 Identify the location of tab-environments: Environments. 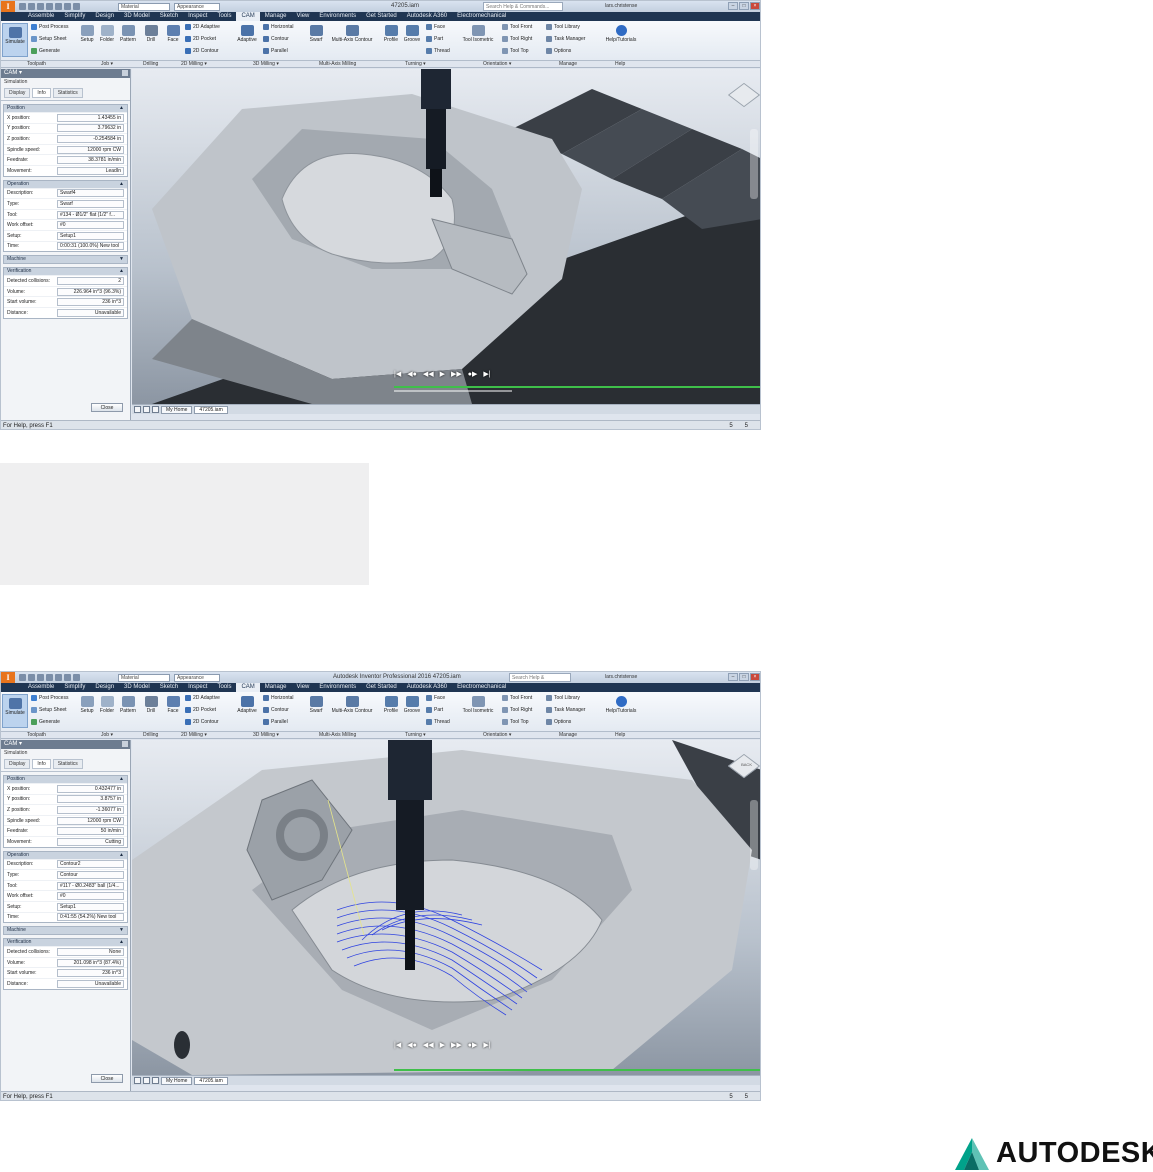
(337, 16).